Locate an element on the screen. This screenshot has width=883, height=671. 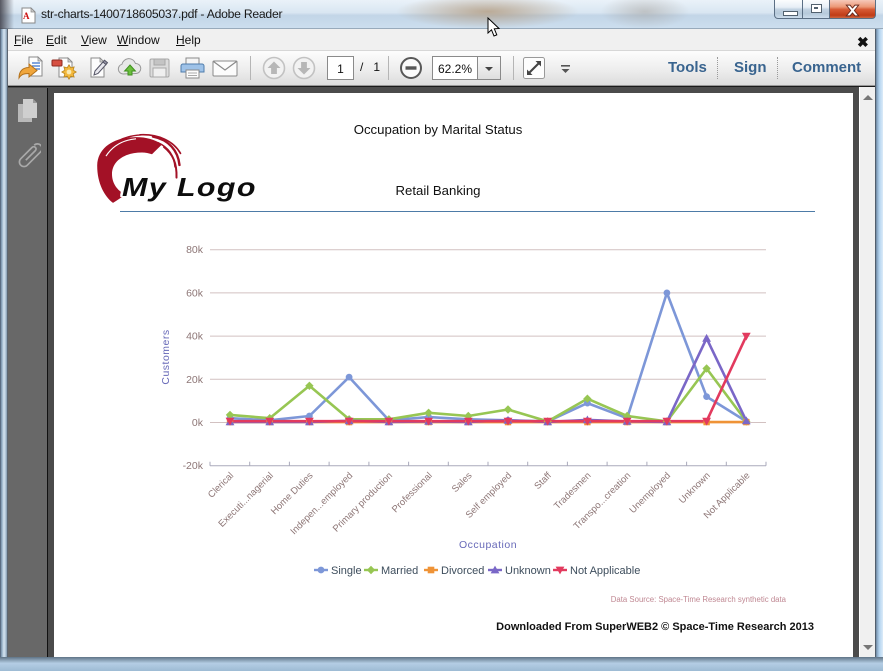
svg-text: Sales is located at coordinates (462, 482).